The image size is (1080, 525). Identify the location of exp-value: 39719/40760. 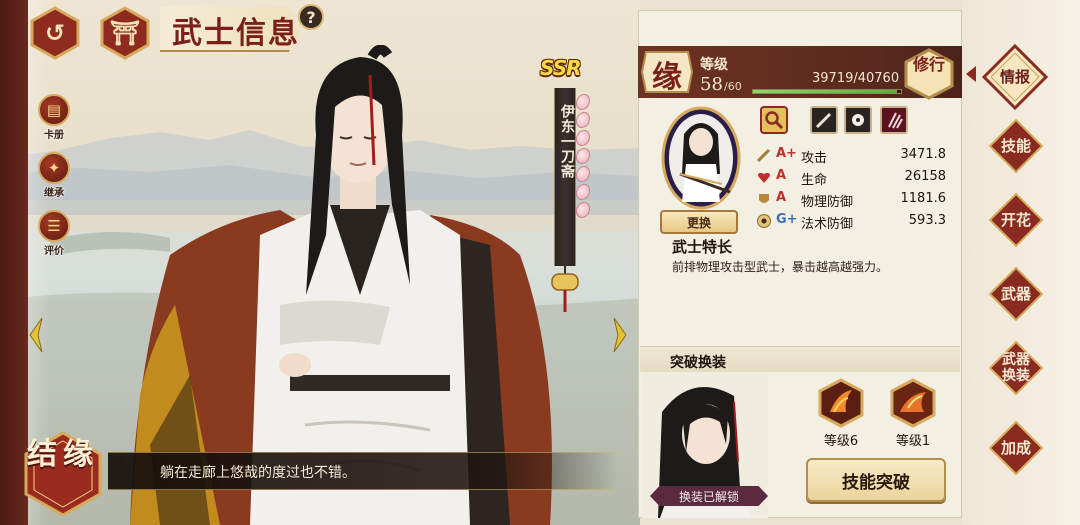
(856, 78).